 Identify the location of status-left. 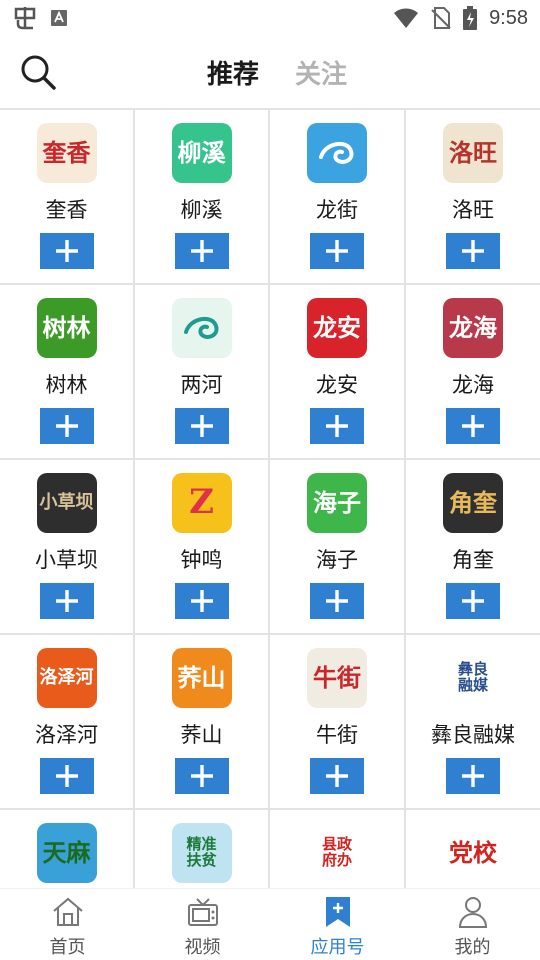
(40, 18).